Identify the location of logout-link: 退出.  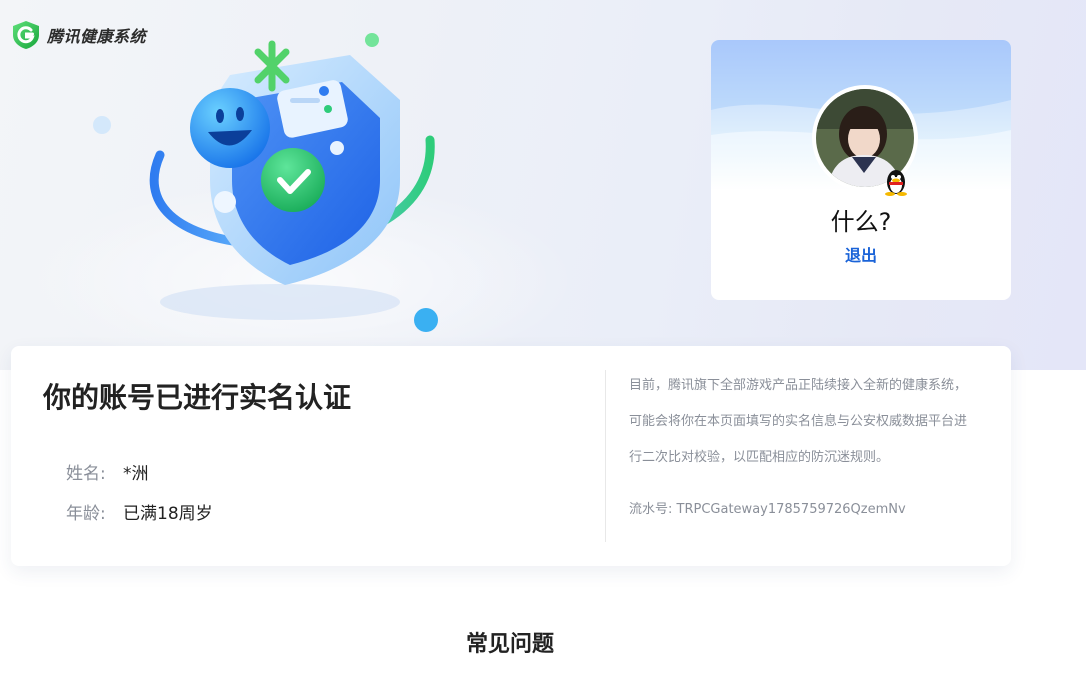
(861, 254).